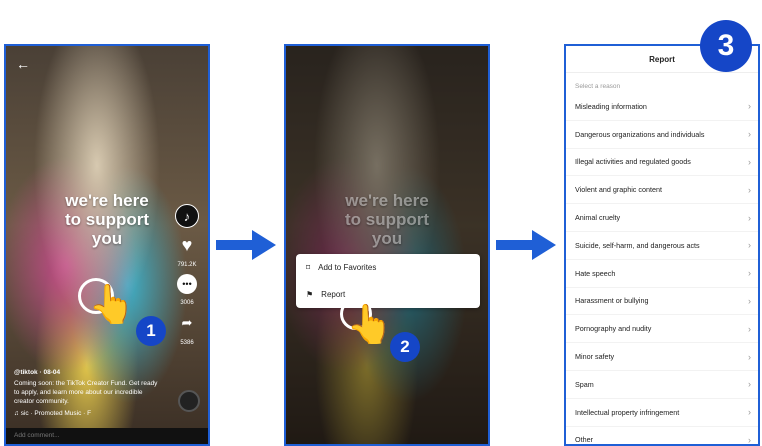 The width and height of the screenshot is (762, 446). I want to click on report-reason-label: Intellectual property infringement, so click(627, 412).